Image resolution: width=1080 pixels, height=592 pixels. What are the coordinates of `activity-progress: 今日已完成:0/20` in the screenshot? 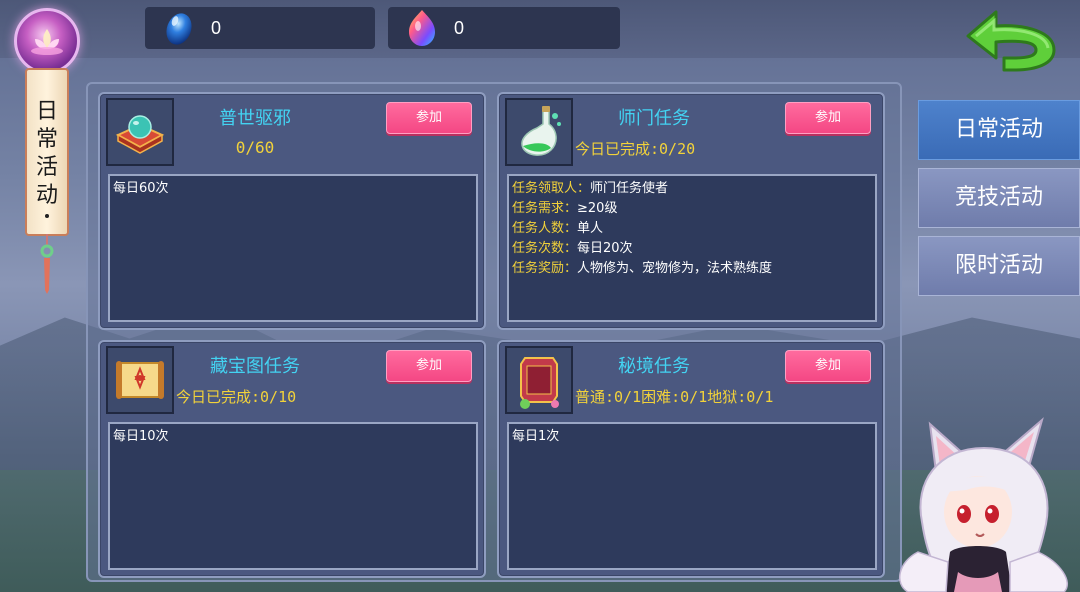 It's located at (635, 149).